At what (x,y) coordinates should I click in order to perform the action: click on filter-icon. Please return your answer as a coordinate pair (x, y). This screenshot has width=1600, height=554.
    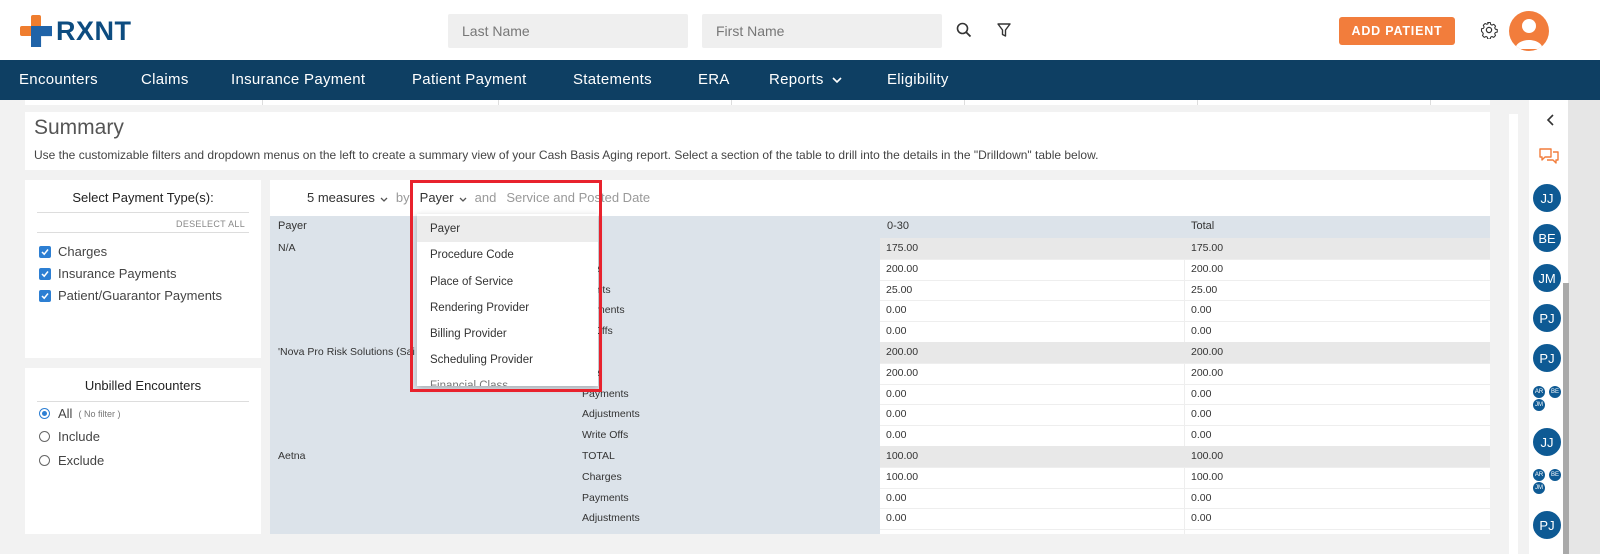
    Looking at the image, I should click on (1004, 30).